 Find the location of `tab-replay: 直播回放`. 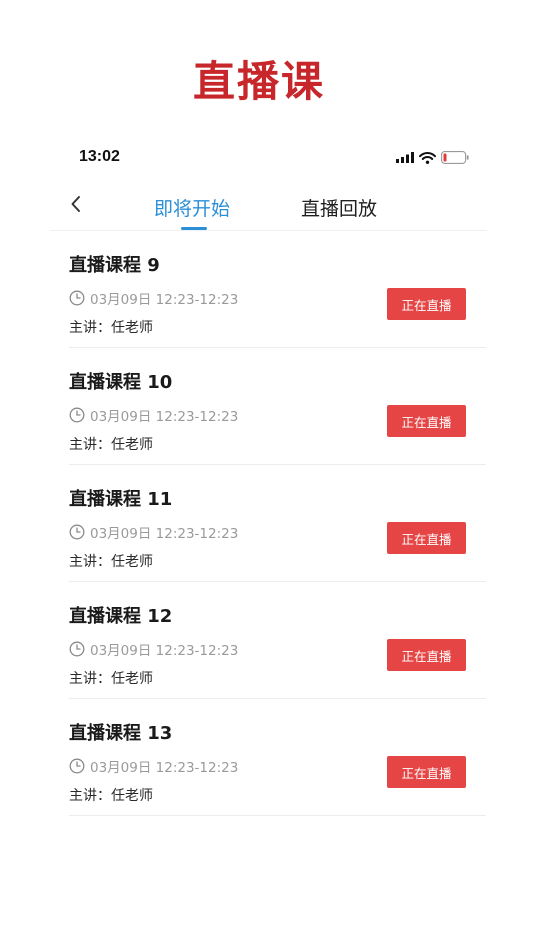

tab-replay: 直播回放 is located at coordinates (339, 207).